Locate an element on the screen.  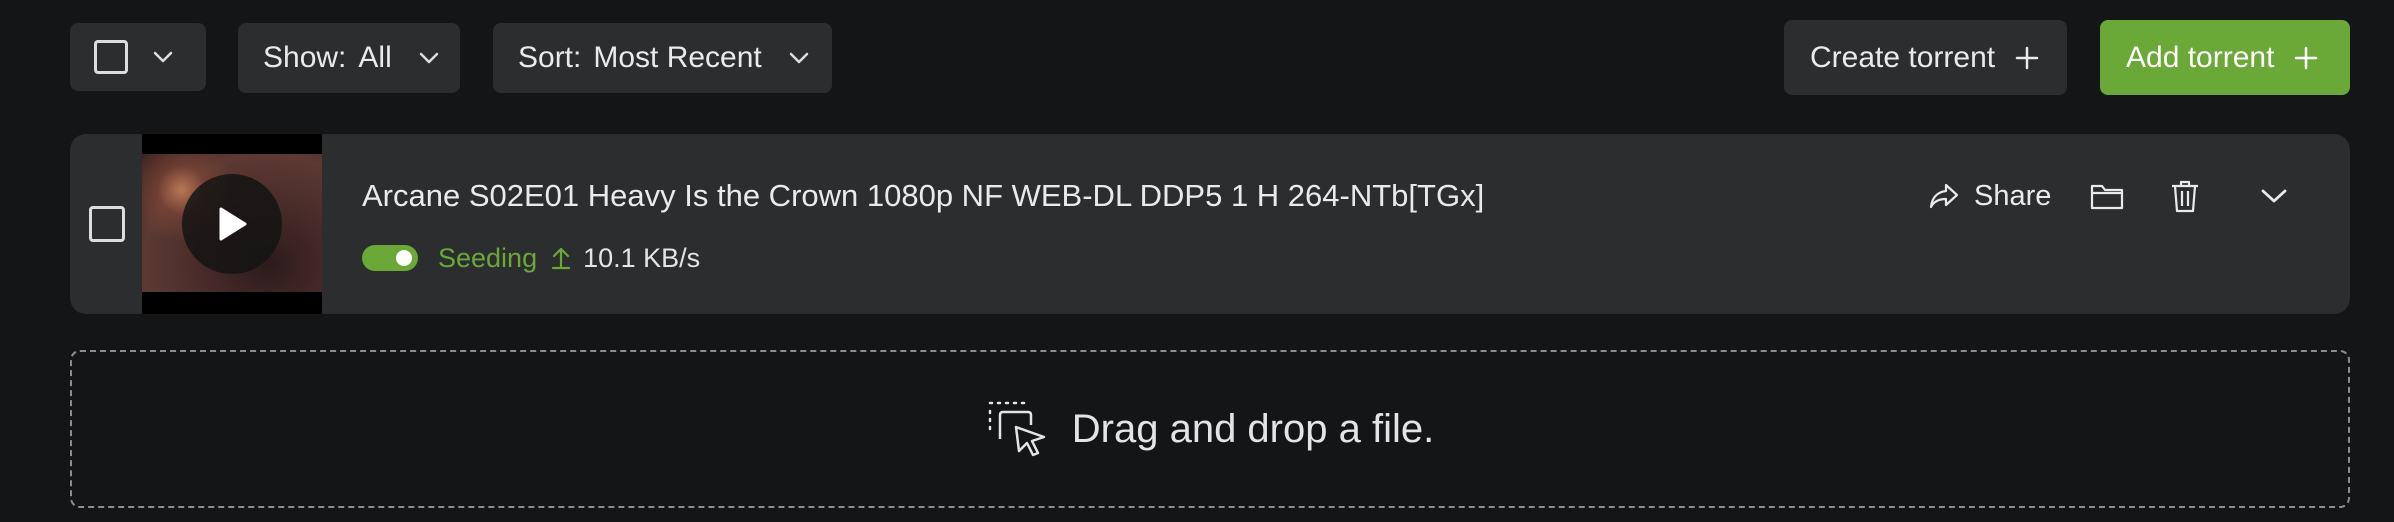
torrent-status: Seeding is located at coordinates (488, 257).